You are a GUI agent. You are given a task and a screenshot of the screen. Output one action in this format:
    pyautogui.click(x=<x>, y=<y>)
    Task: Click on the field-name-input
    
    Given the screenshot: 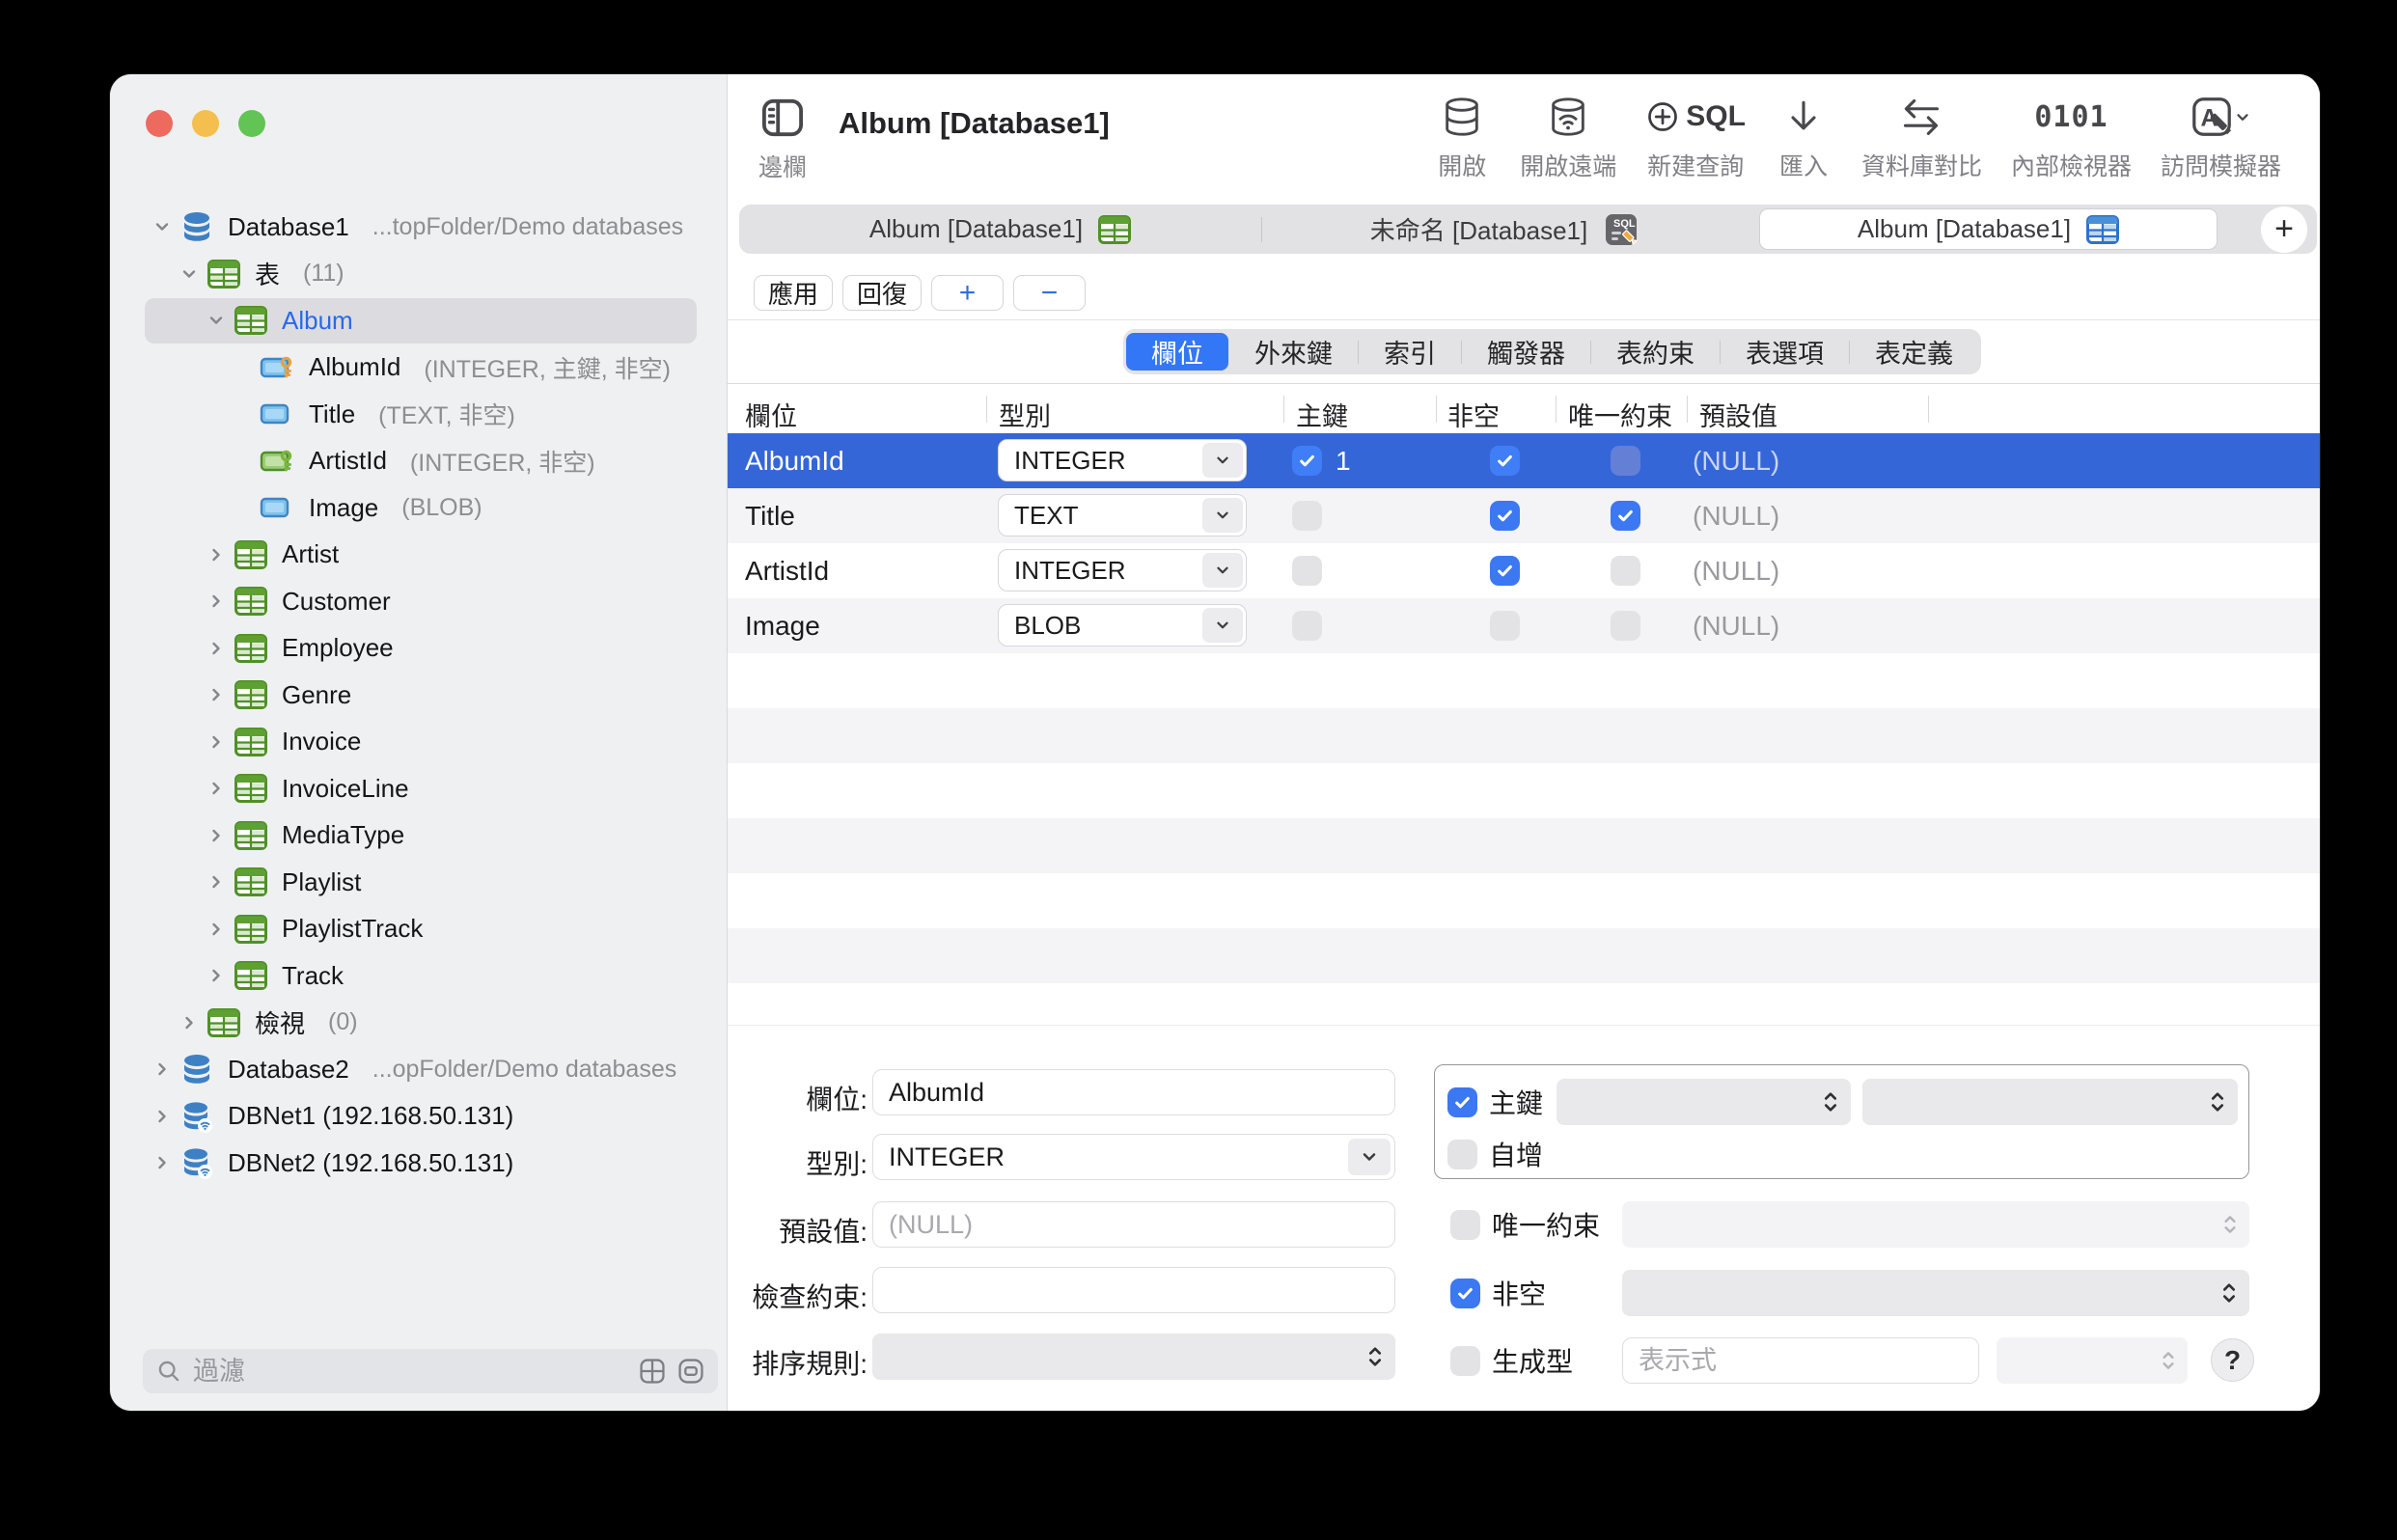 What is the action you would take?
    pyautogui.click(x=1133, y=1092)
    